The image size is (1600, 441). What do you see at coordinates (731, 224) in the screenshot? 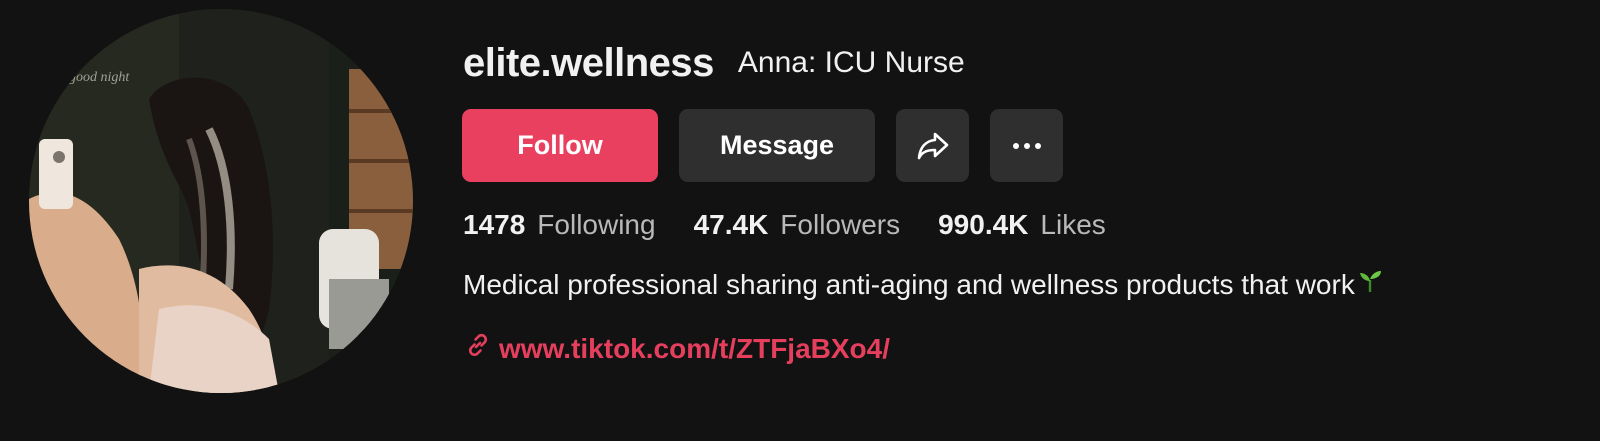
I see `followers-count: 47.4K` at bounding box center [731, 224].